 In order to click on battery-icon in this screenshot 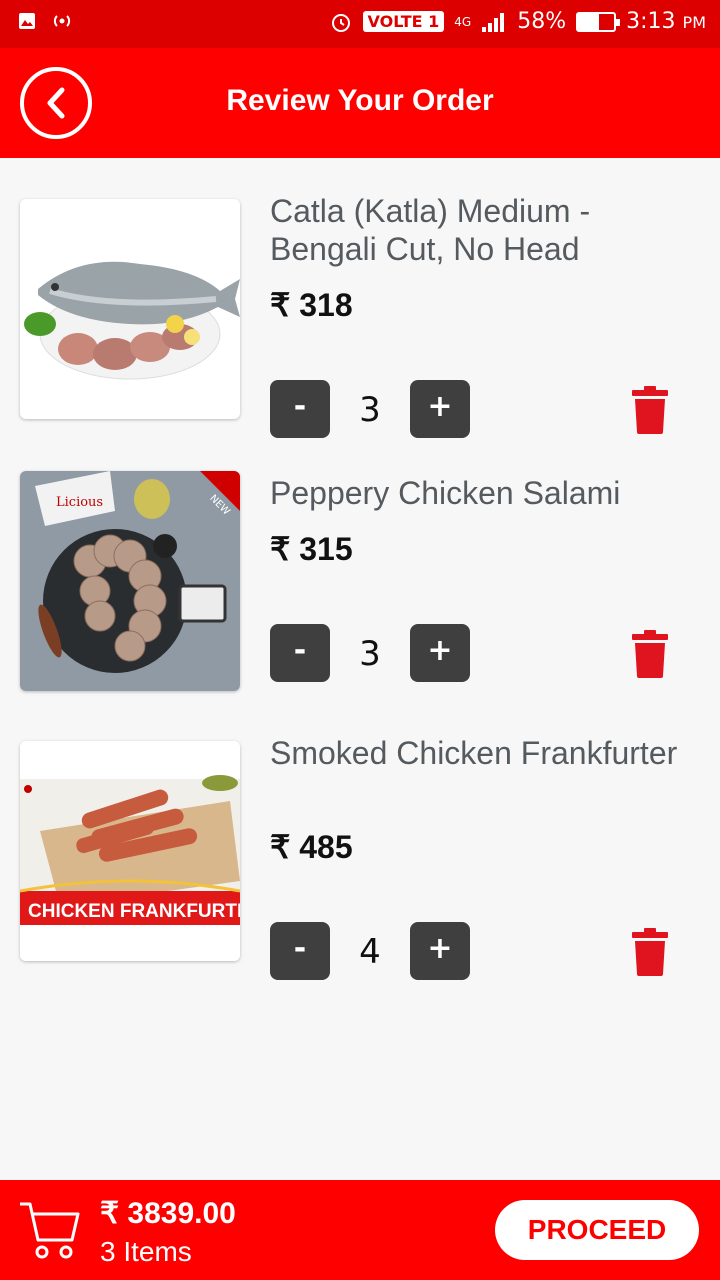, I will do `click(598, 21)`.